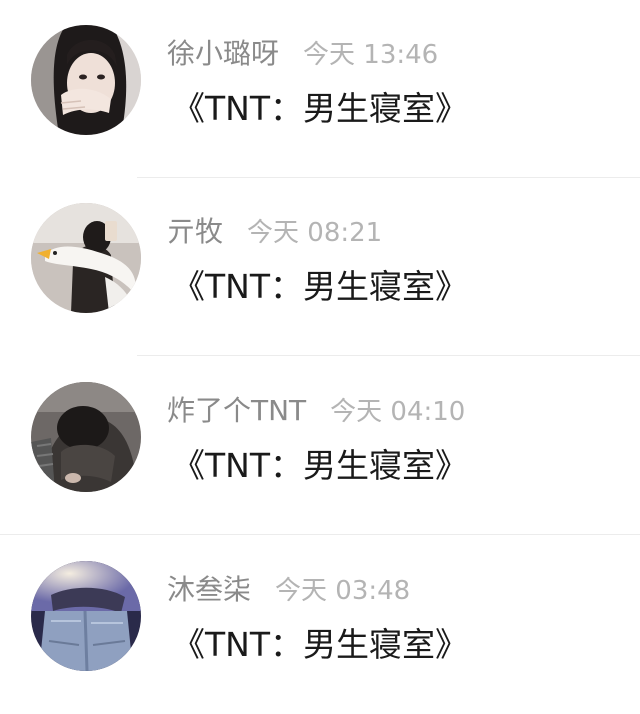 This screenshot has height=714, width=640. What do you see at coordinates (315, 233) in the screenshot?
I see `timestamp: 今天 08:21` at bounding box center [315, 233].